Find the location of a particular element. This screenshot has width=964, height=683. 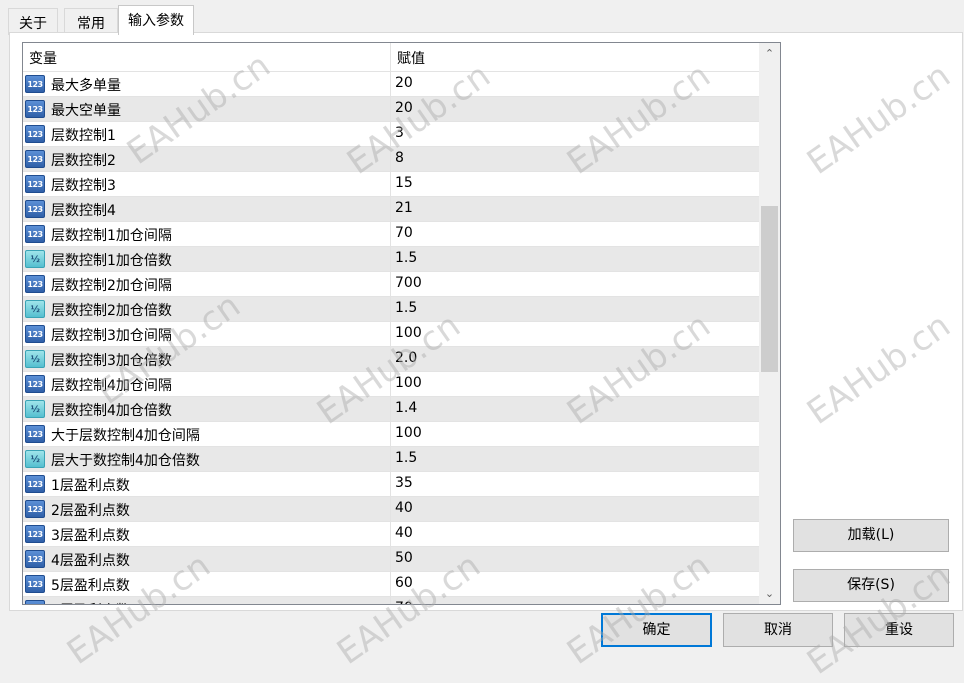

table-row: 123 层数控制4 21 is located at coordinates (391, 208).